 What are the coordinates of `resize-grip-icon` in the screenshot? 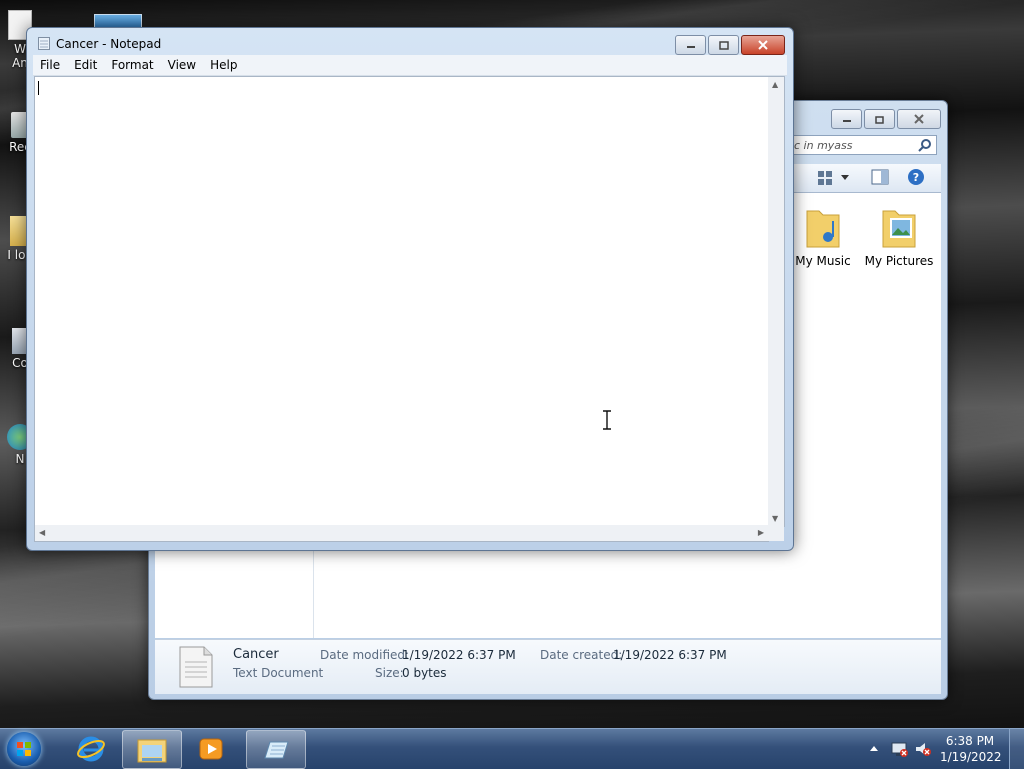 It's located at (776, 533).